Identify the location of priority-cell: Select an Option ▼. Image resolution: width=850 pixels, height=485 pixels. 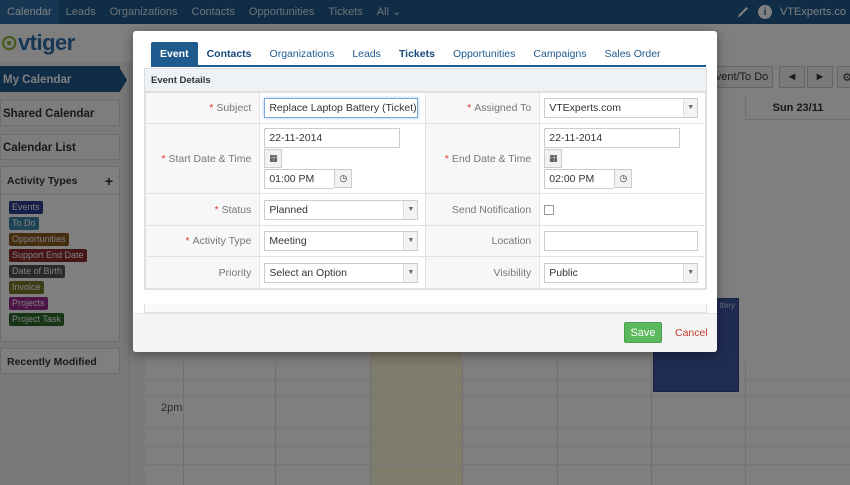
(343, 272).